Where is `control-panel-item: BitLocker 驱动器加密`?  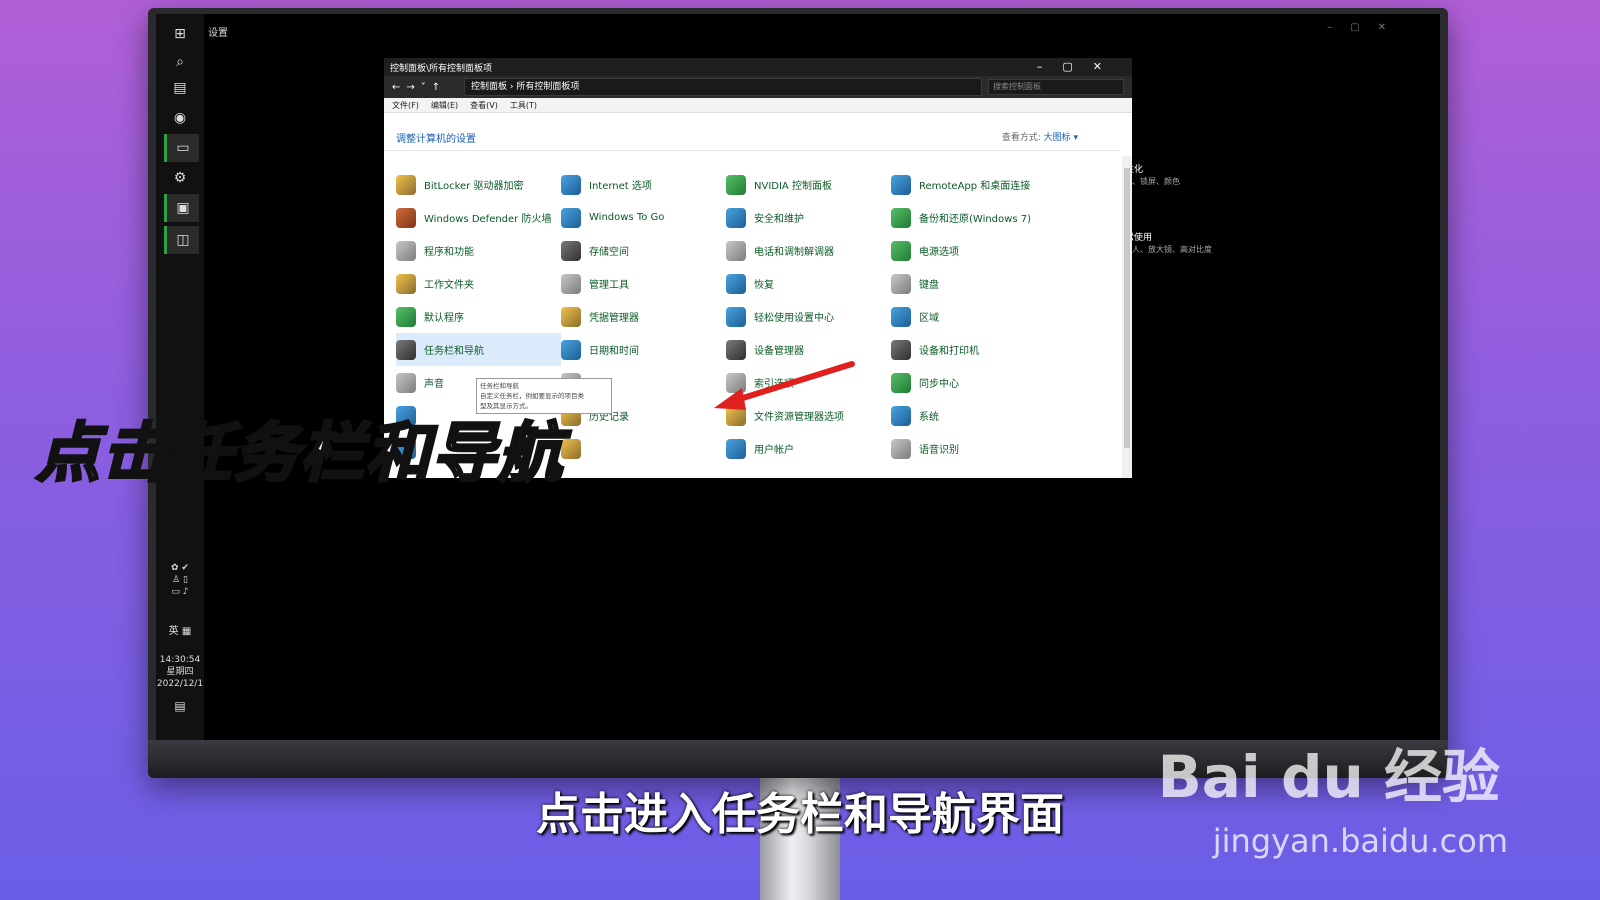
control-panel-item: BitLocker 驱动器加密 is located at coordinates (478, 184).